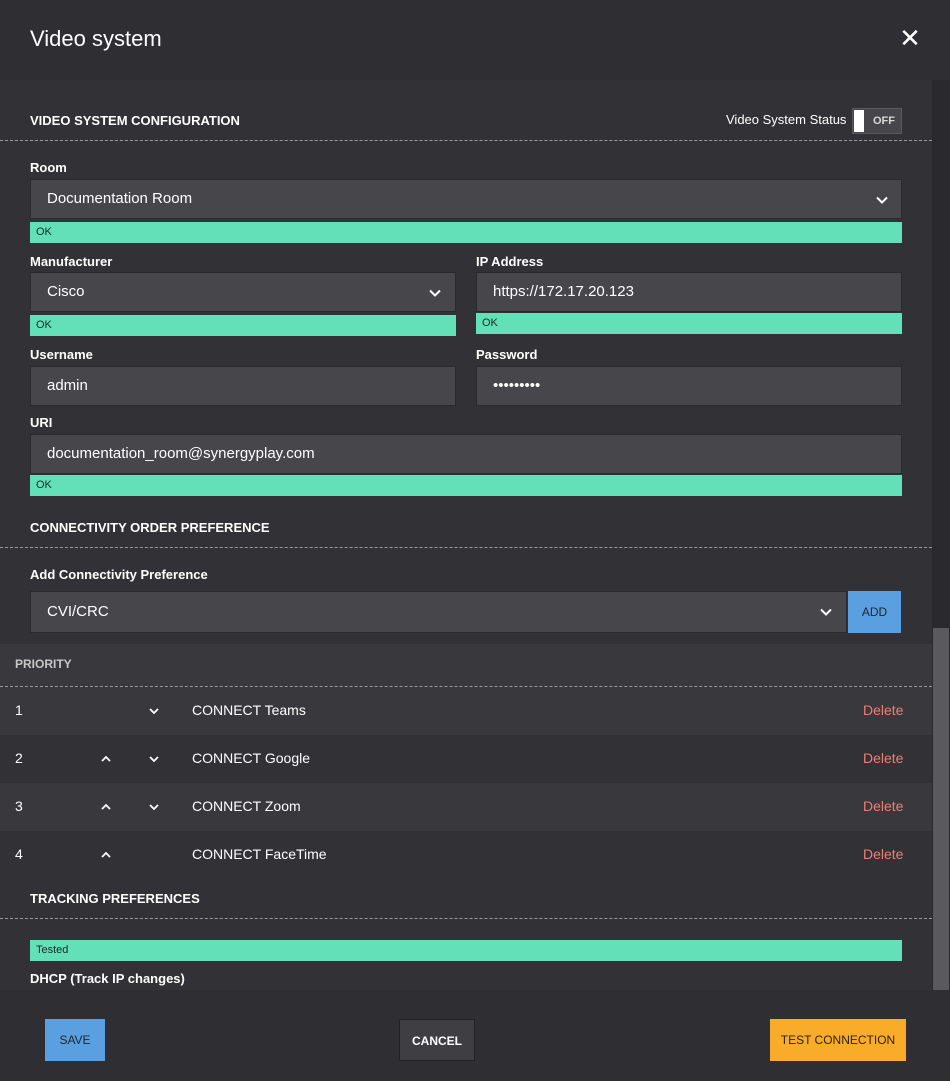 The height and width of the screenshot is (1081, 950). I want to click on priority-name: CONNECT Teams, so click(249, 710).